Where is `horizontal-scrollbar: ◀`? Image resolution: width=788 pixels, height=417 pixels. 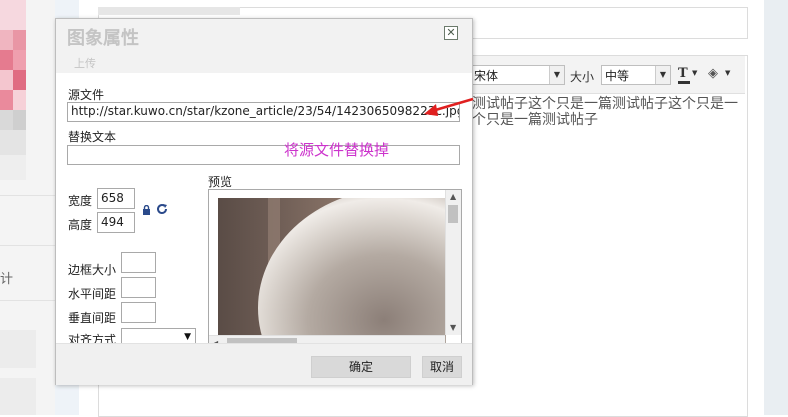 horizontal-scrollbar: ◀ is located at coordinates (327, 339).